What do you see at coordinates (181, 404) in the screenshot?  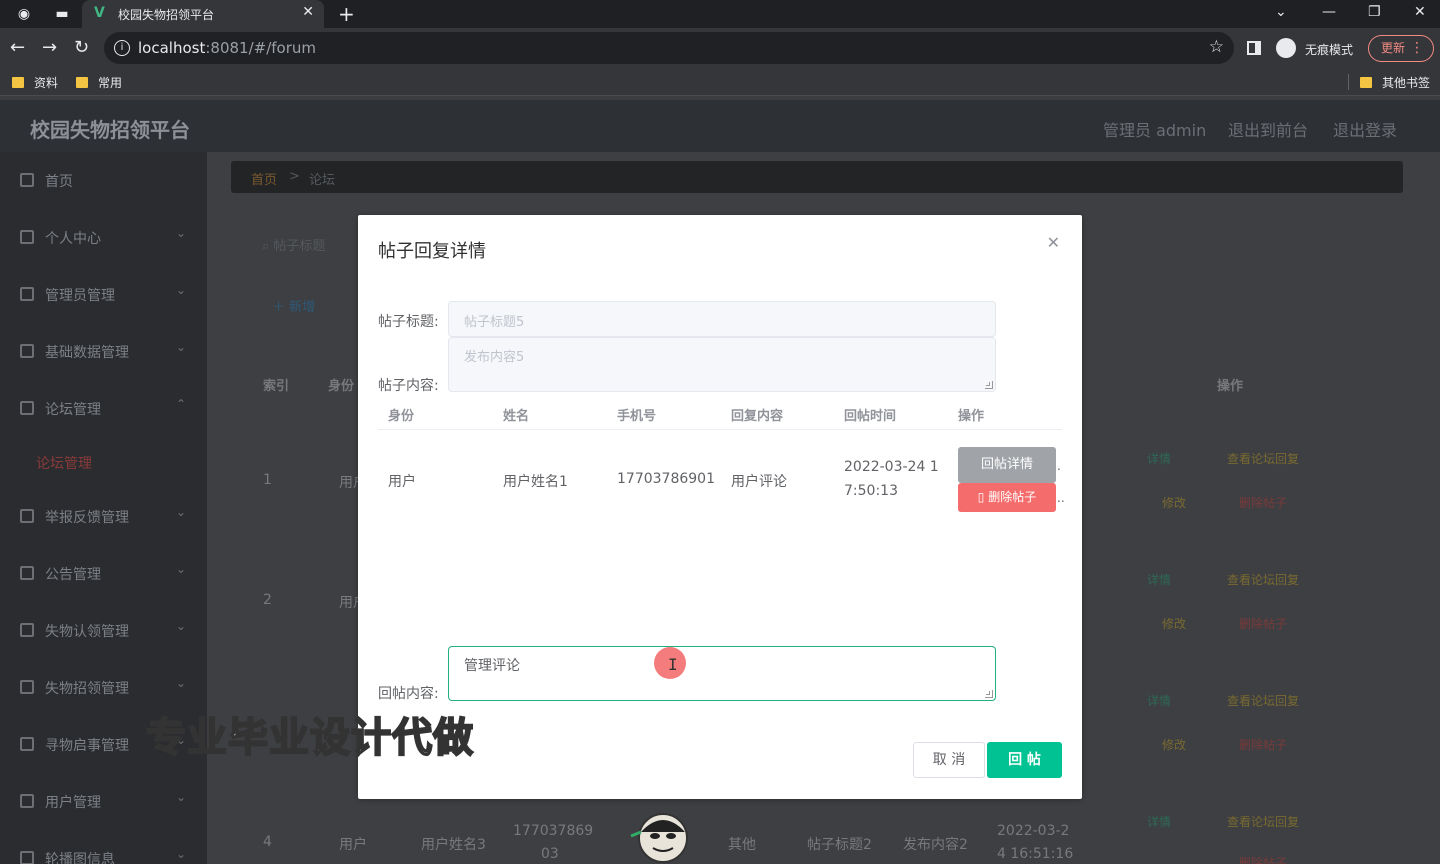 I see `chevron-up-icon: ⌃` at bounding box center [181, 404].